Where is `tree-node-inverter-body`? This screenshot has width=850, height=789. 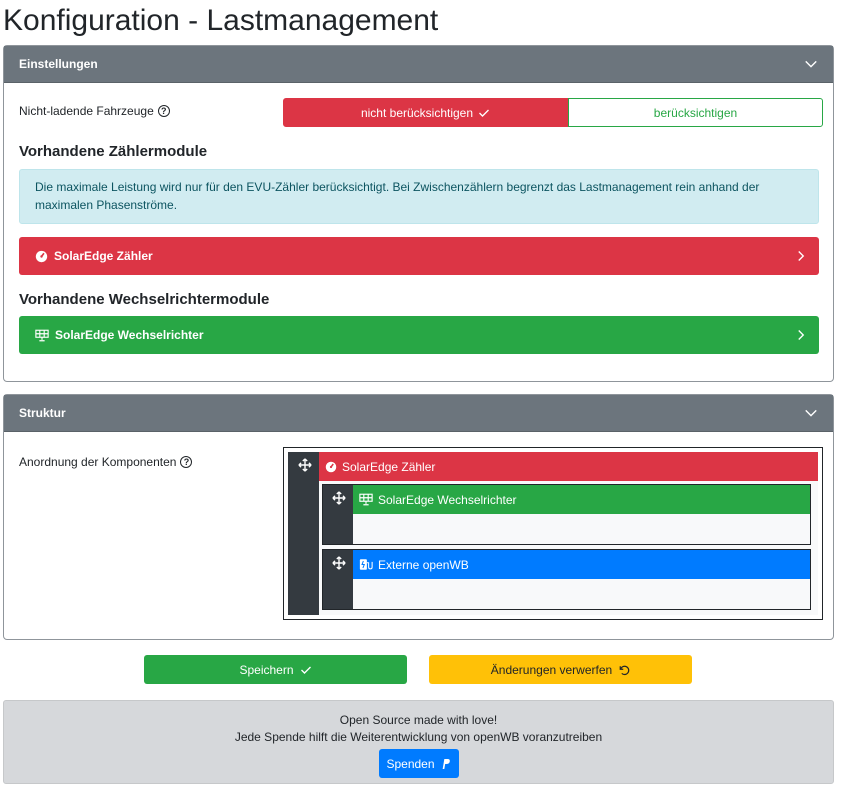 tree-node-inverter-body is located at coordinates (581, 529).